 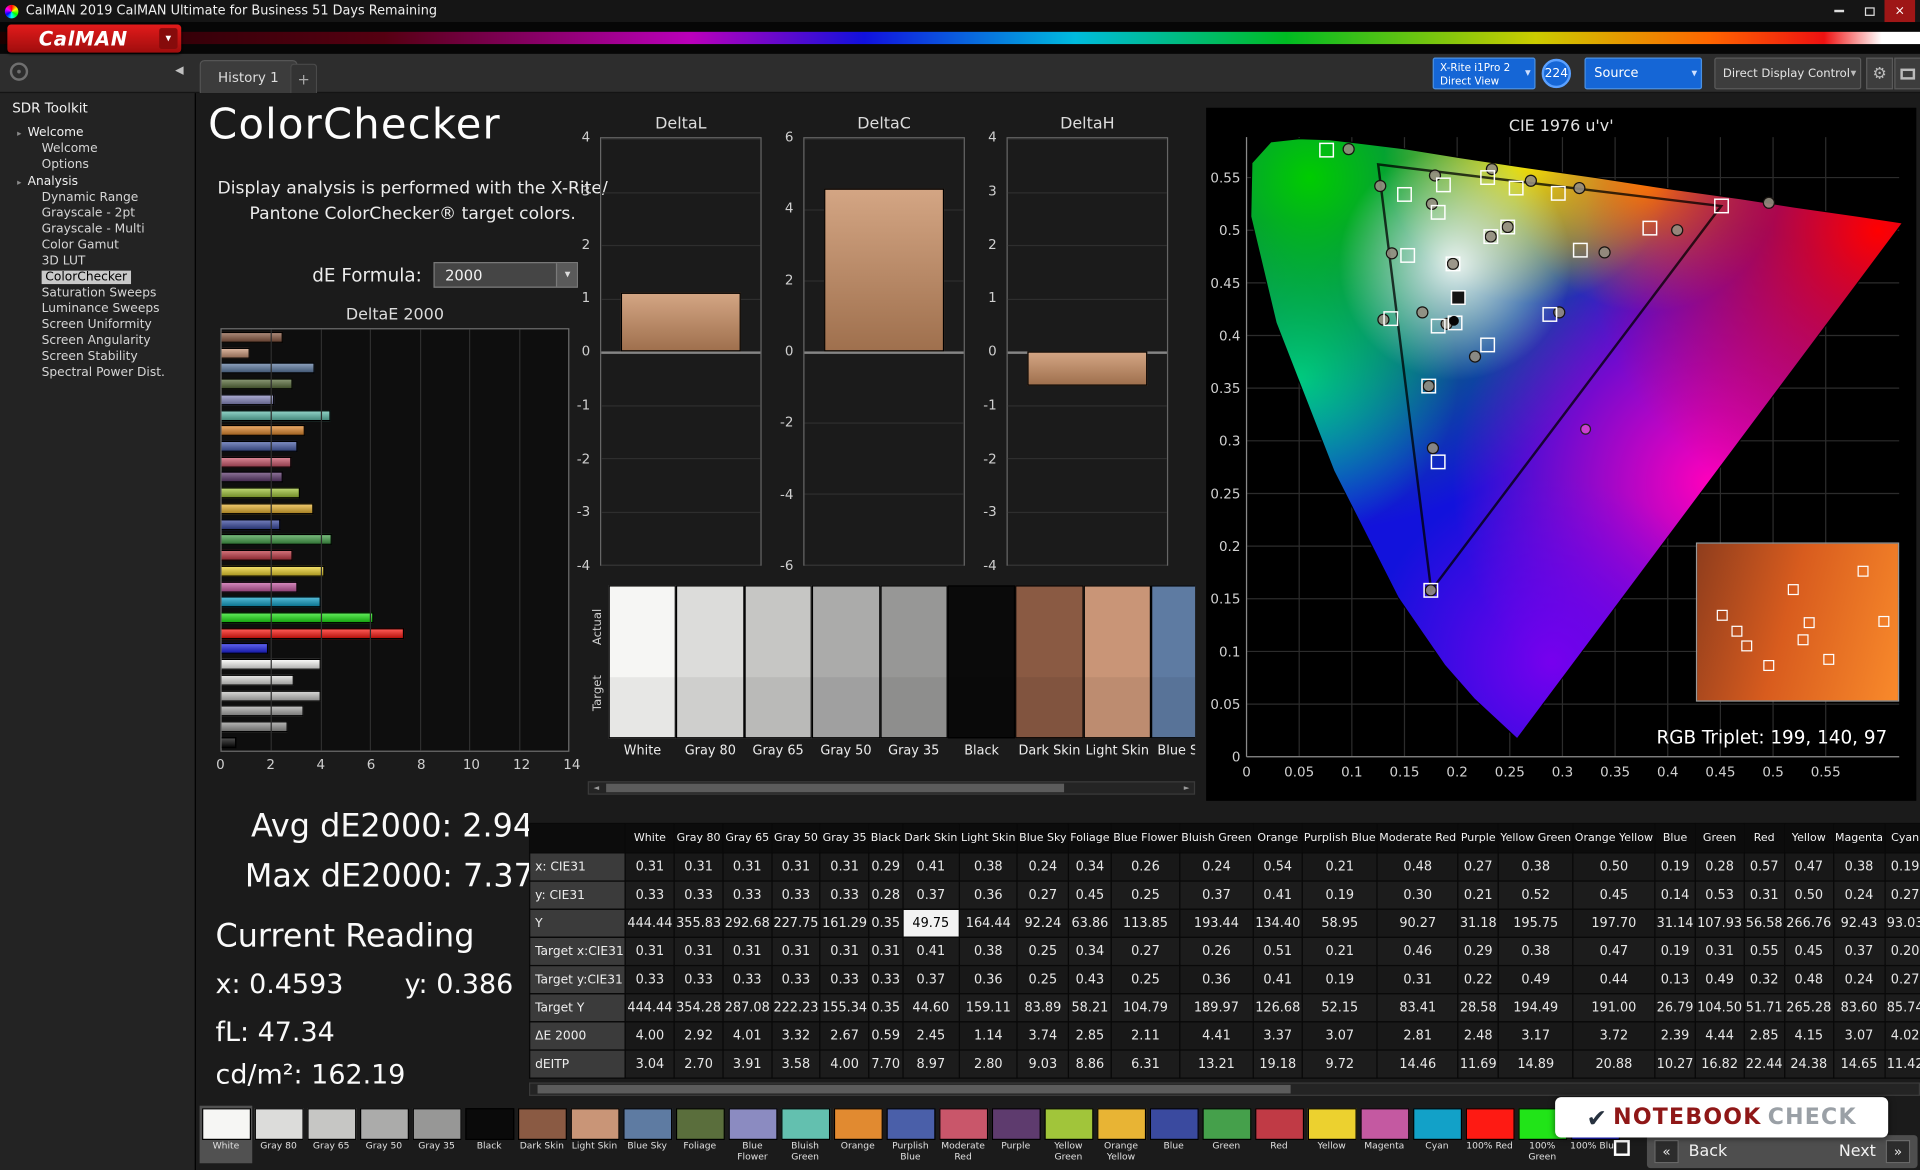 I want to click on sidebar-collapse-arrow: ◀, so click(x=179, y=71).